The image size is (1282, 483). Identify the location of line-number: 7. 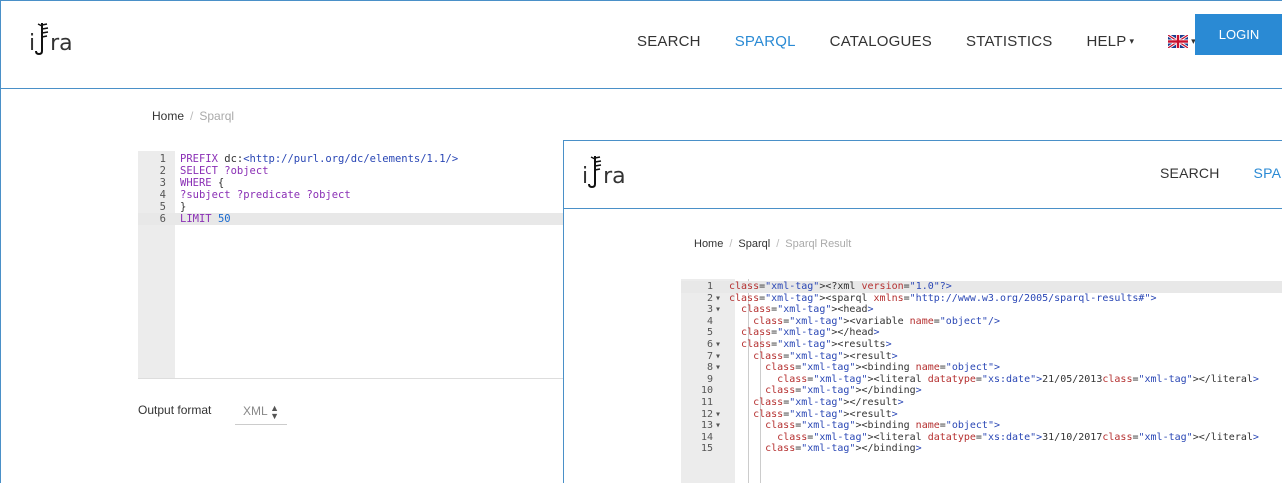
(709, 356).